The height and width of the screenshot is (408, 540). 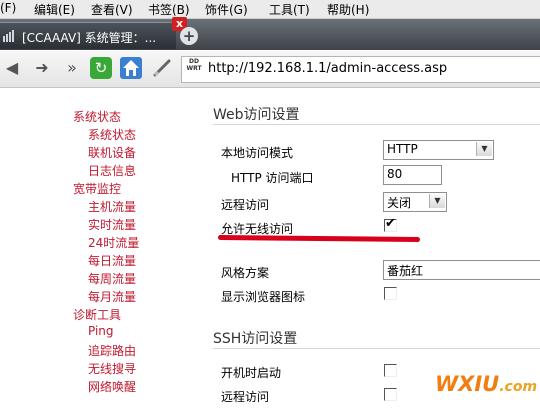 What do you see at coordinates (112, 278) in the screenshot?
I see `sidebar-item-weekly: 每周流量` at bounding box center [112, 278].